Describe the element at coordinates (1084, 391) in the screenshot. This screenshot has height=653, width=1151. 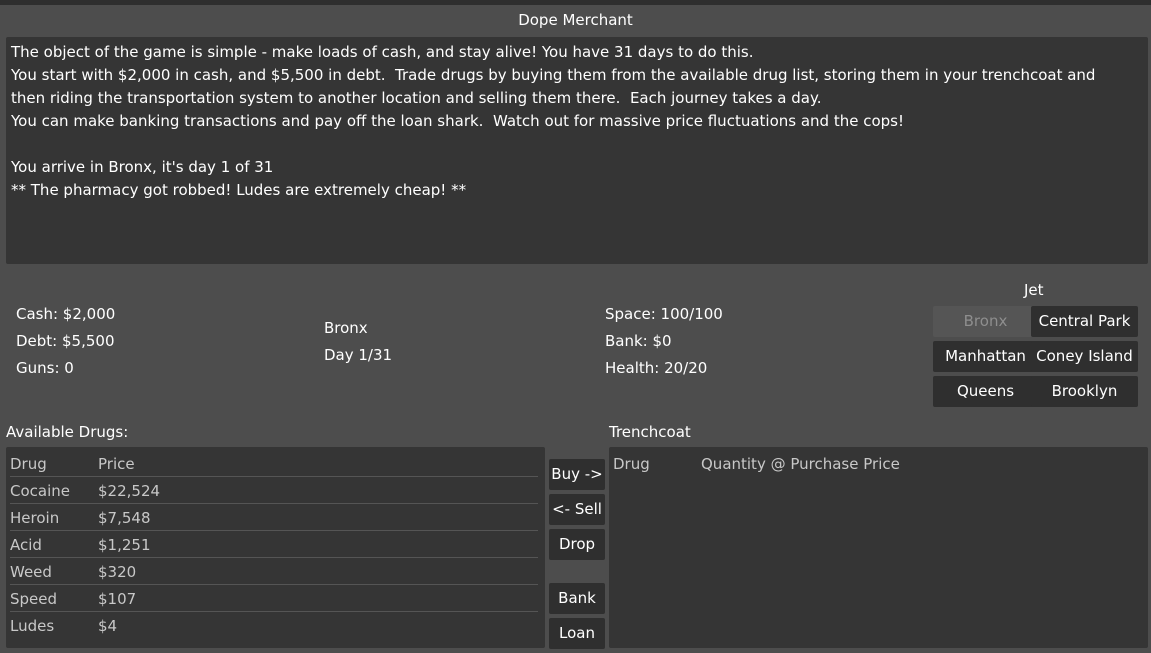
I see `jet-brooklyn-button: Brooklyn` at that location.